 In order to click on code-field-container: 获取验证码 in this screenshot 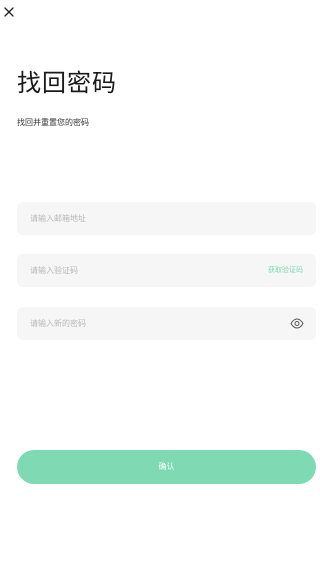, I will do `click(166, 270)`.